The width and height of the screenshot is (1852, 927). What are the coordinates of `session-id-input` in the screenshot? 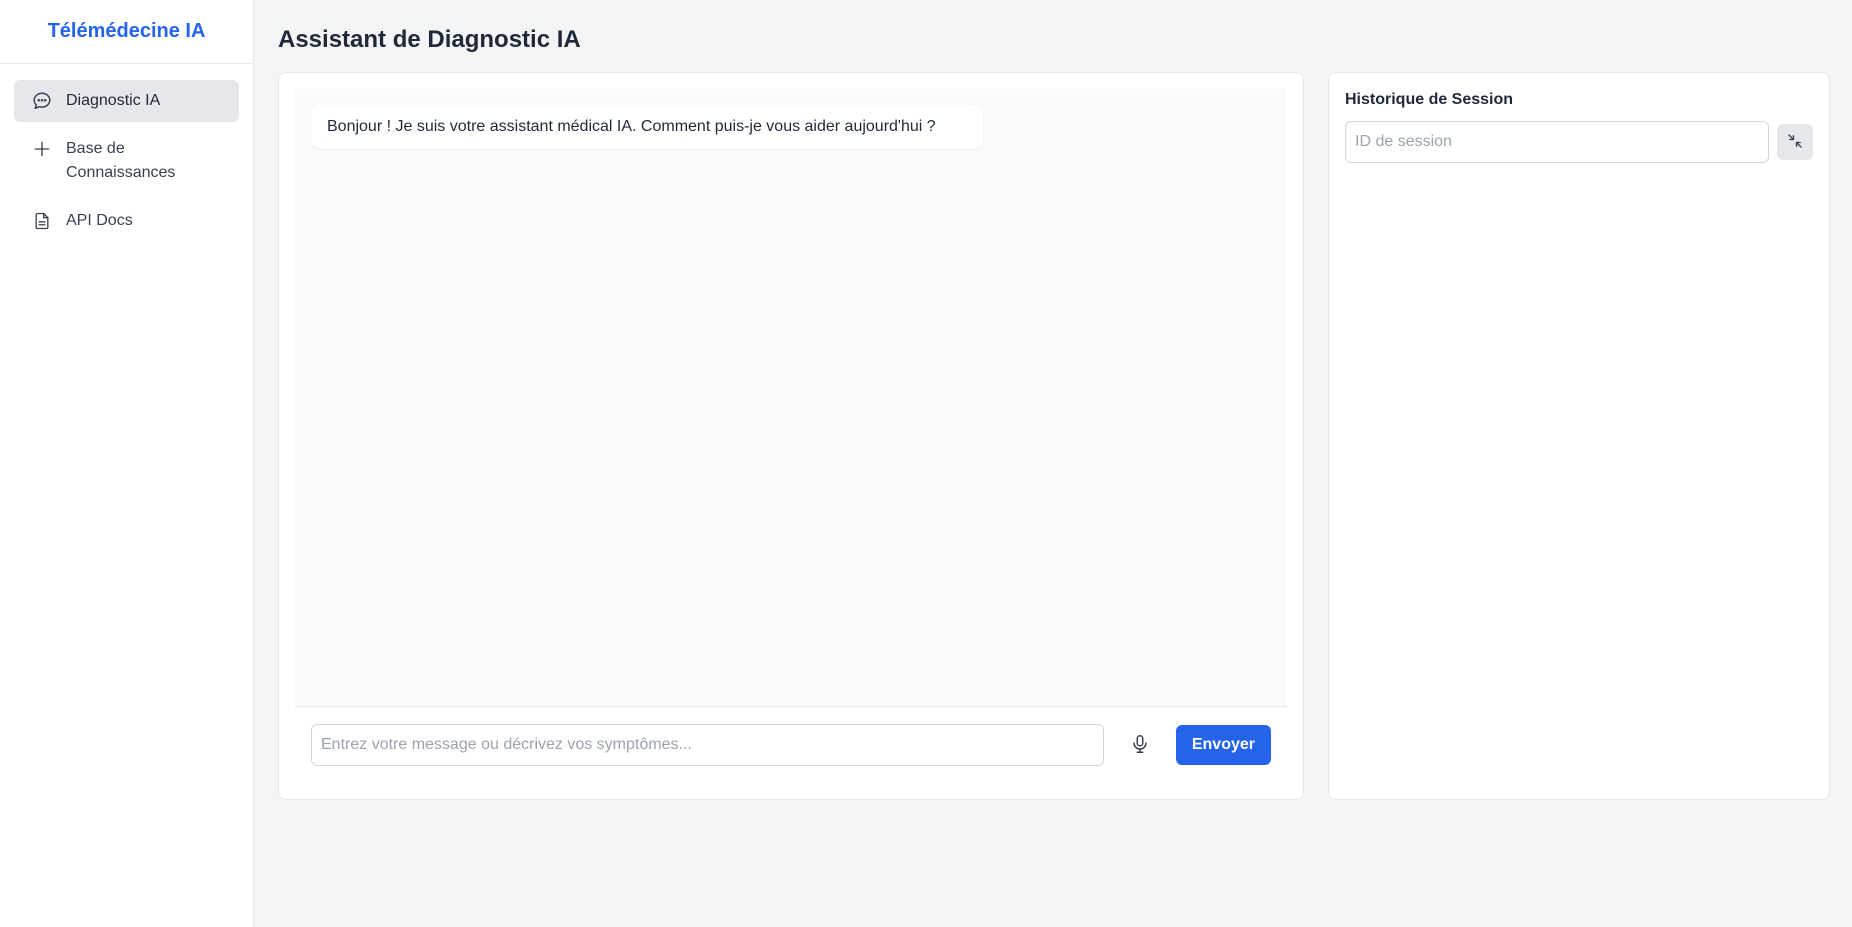 It's located at (1557, 142).